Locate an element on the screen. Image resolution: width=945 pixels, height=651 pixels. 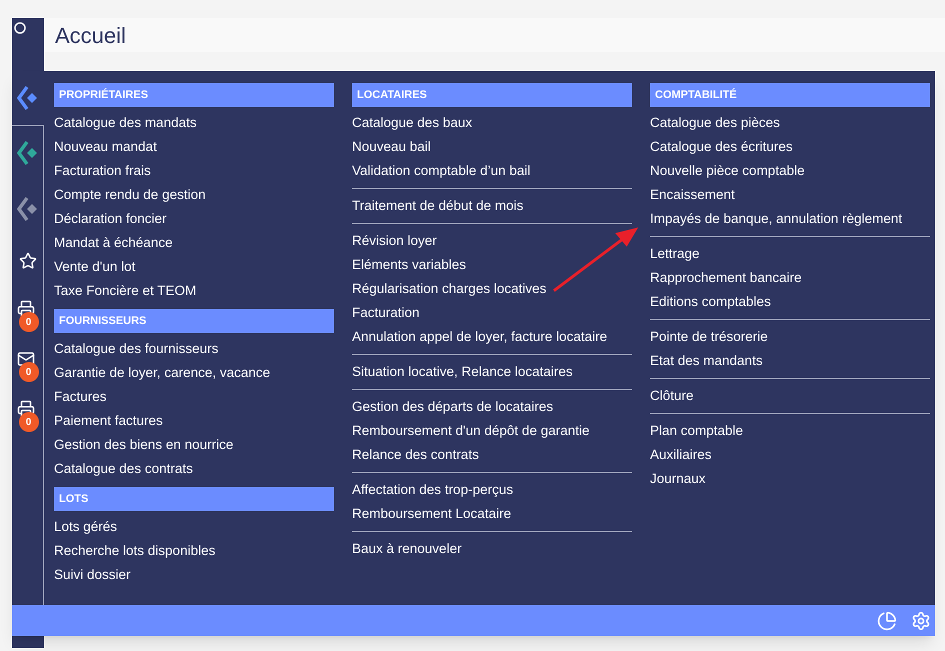
menu-item: Rapprochement bancaire is located at coordinates (726, 278).